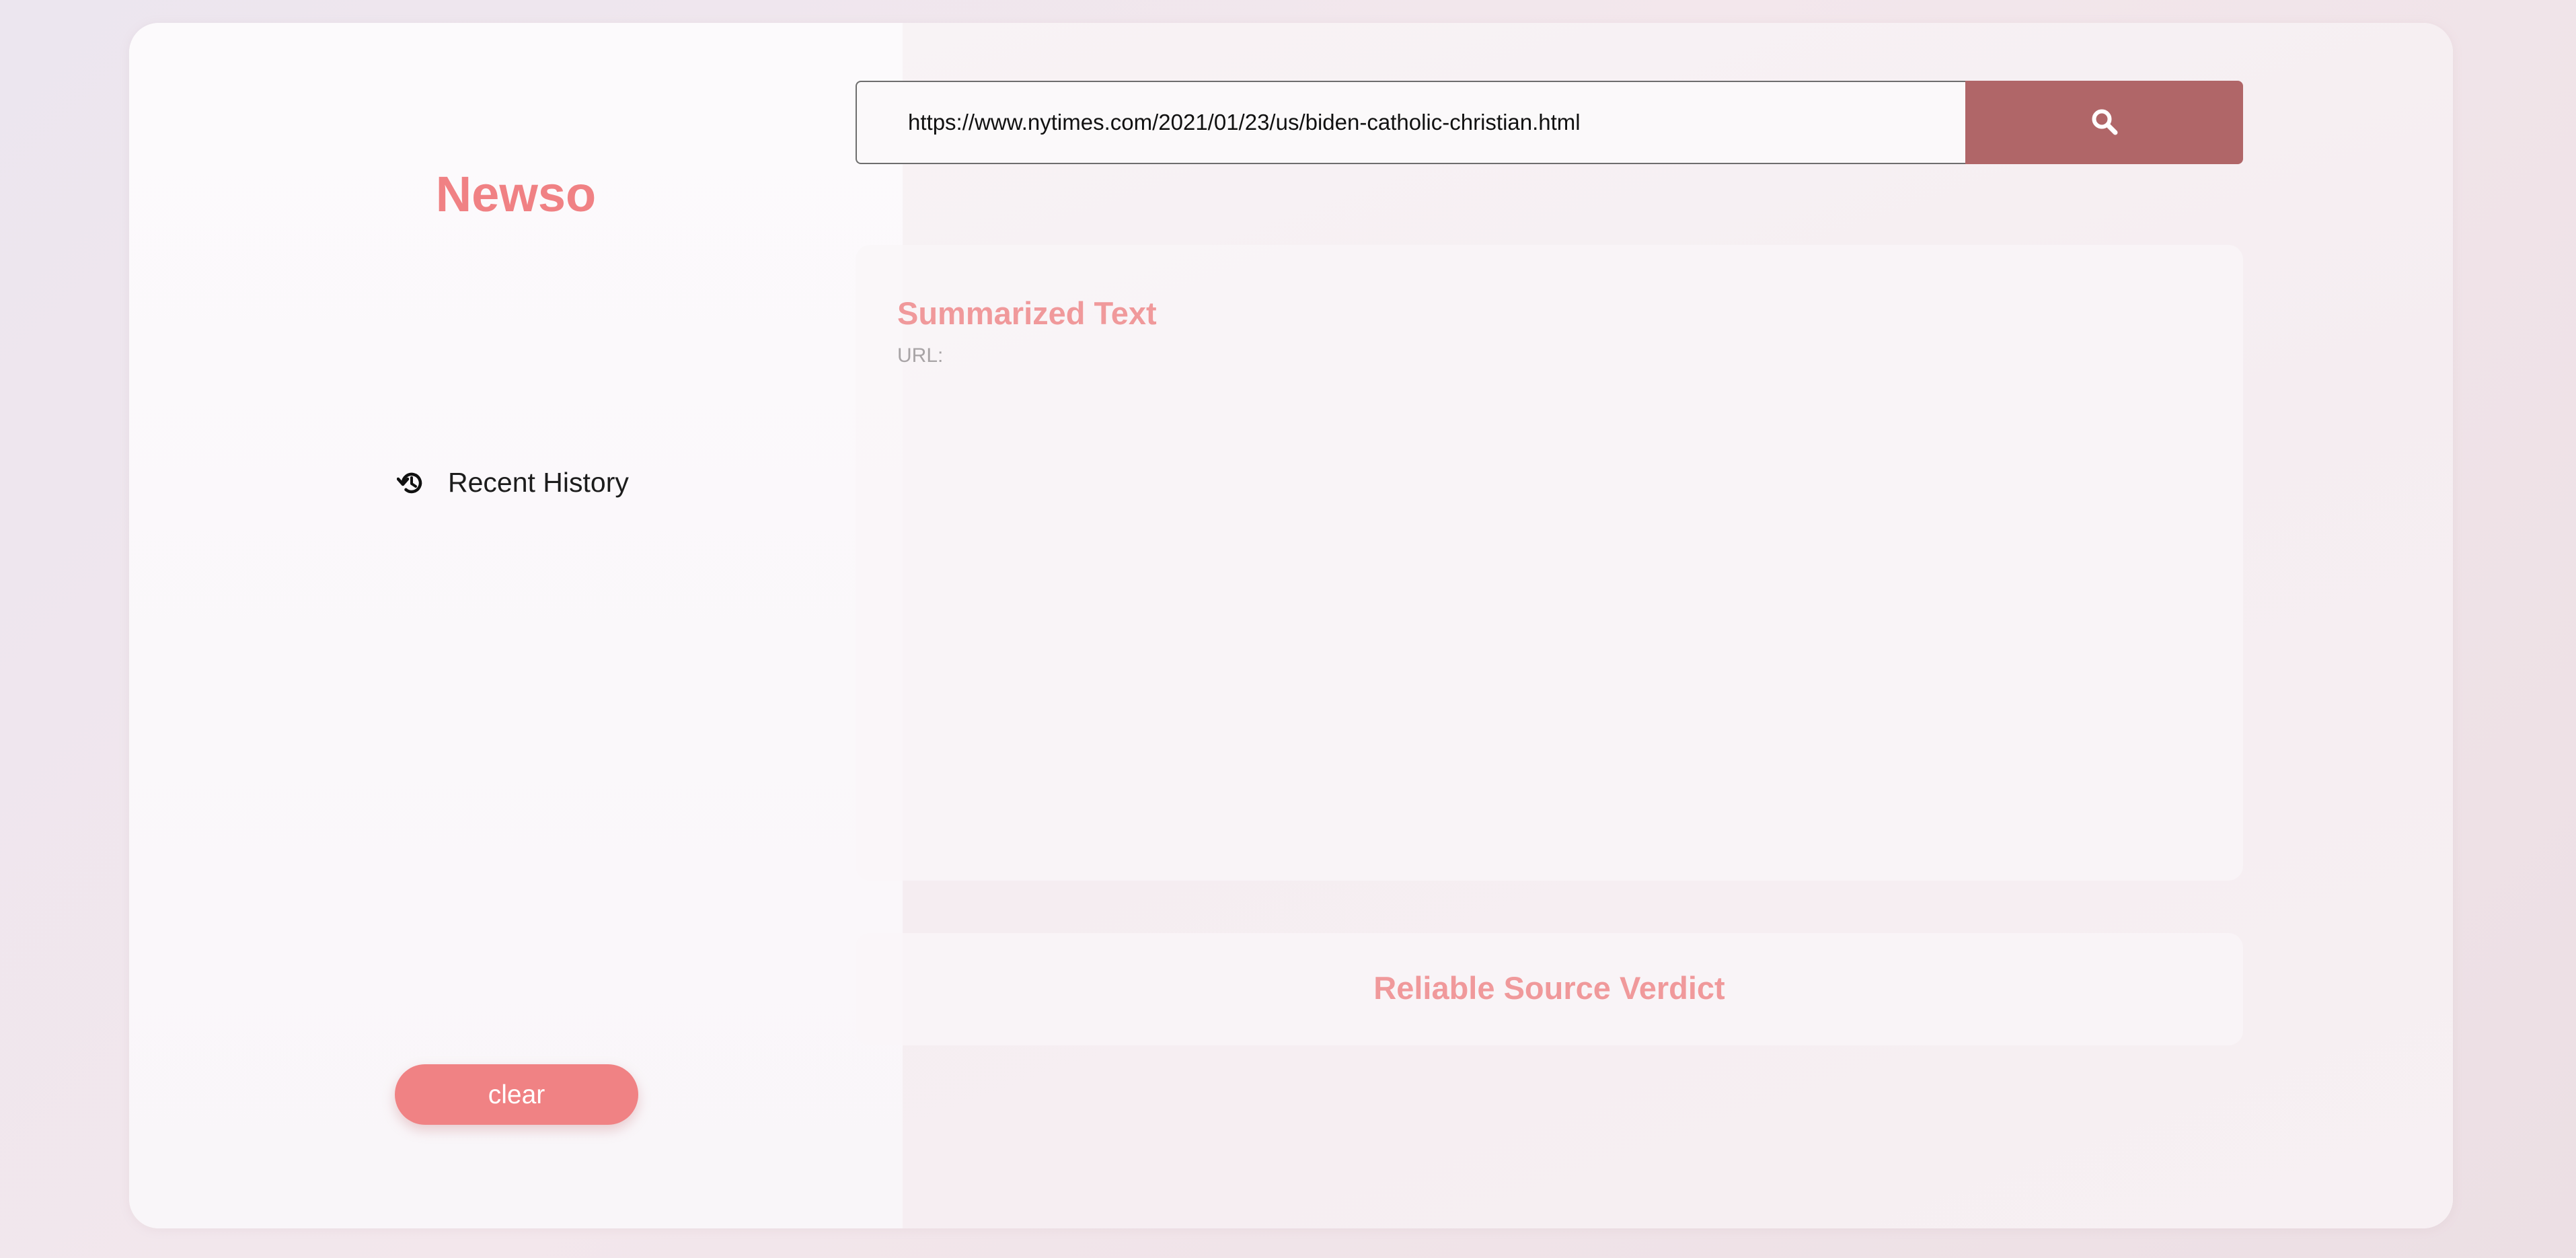  I want to click on summary-title: Summarized Text, so click(1027, 313).